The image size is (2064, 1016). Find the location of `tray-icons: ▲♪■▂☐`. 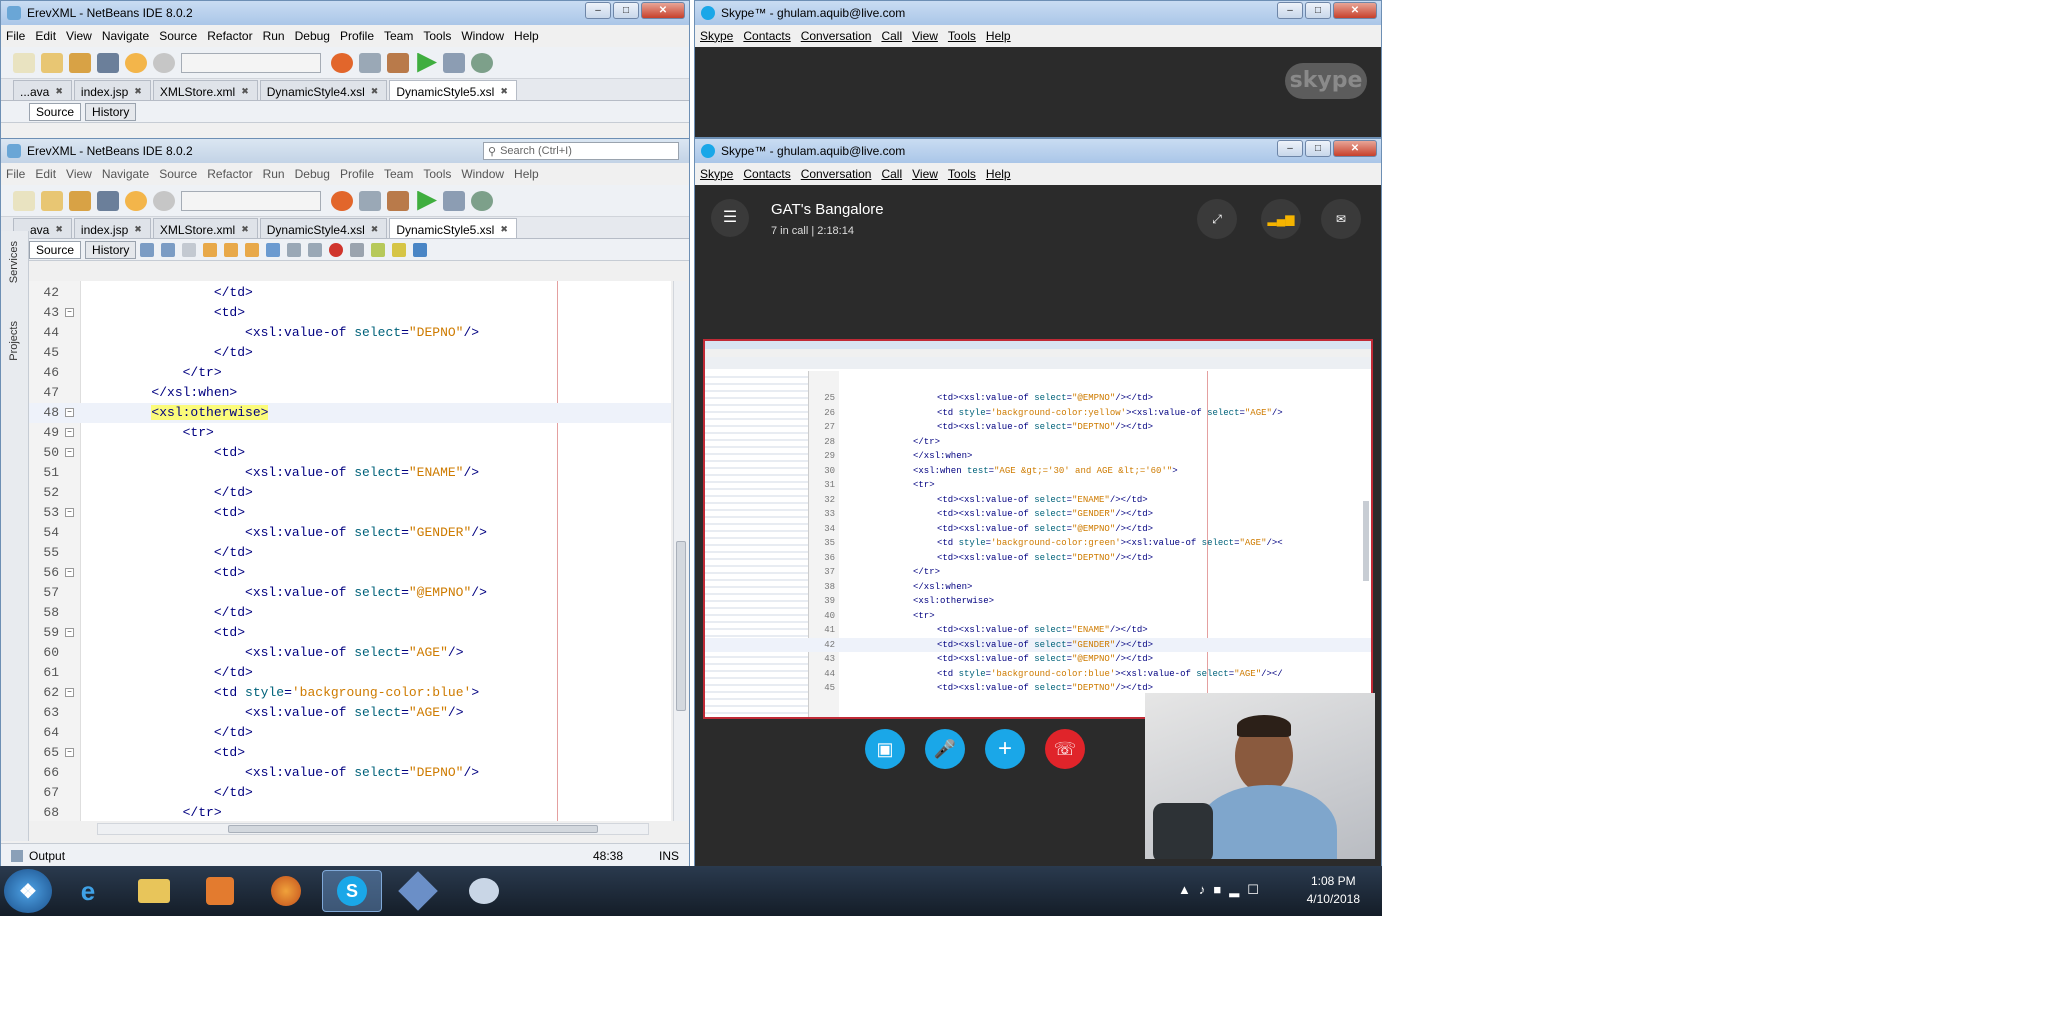

tray-icons: ▲♪■▂☐ is located at coordinates (1222, 890).